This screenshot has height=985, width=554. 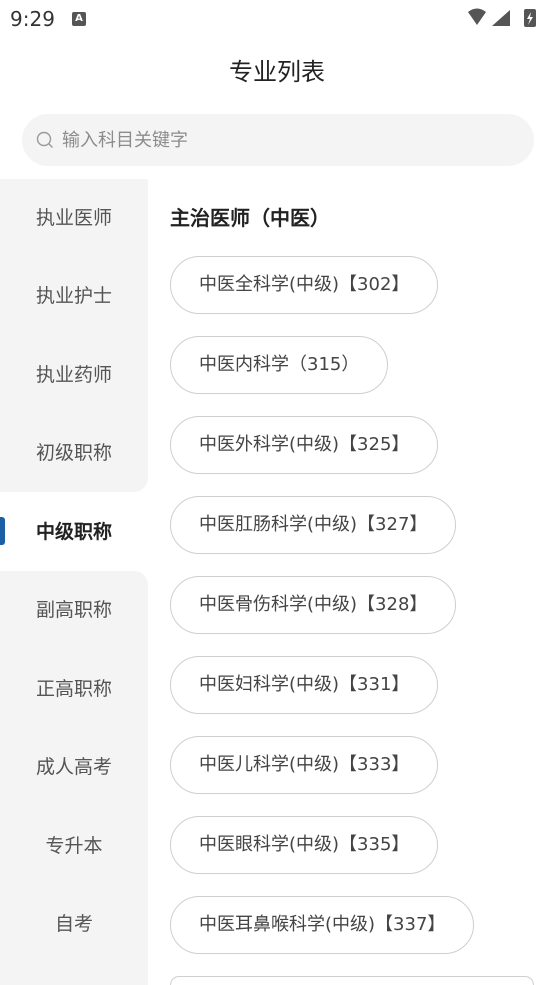 What do you see at coordinates (277, 19) in the screenshot?
I see `status-bar: 9:29 A` at bounding box center [277, 19].